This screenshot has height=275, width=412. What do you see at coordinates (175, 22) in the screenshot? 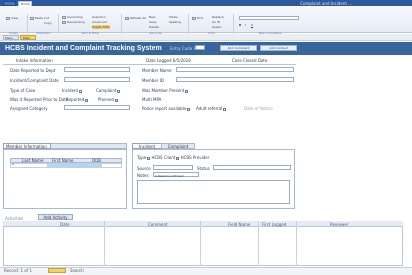
I see `spelling-button: Spelling` at bounding box center [175, 22].